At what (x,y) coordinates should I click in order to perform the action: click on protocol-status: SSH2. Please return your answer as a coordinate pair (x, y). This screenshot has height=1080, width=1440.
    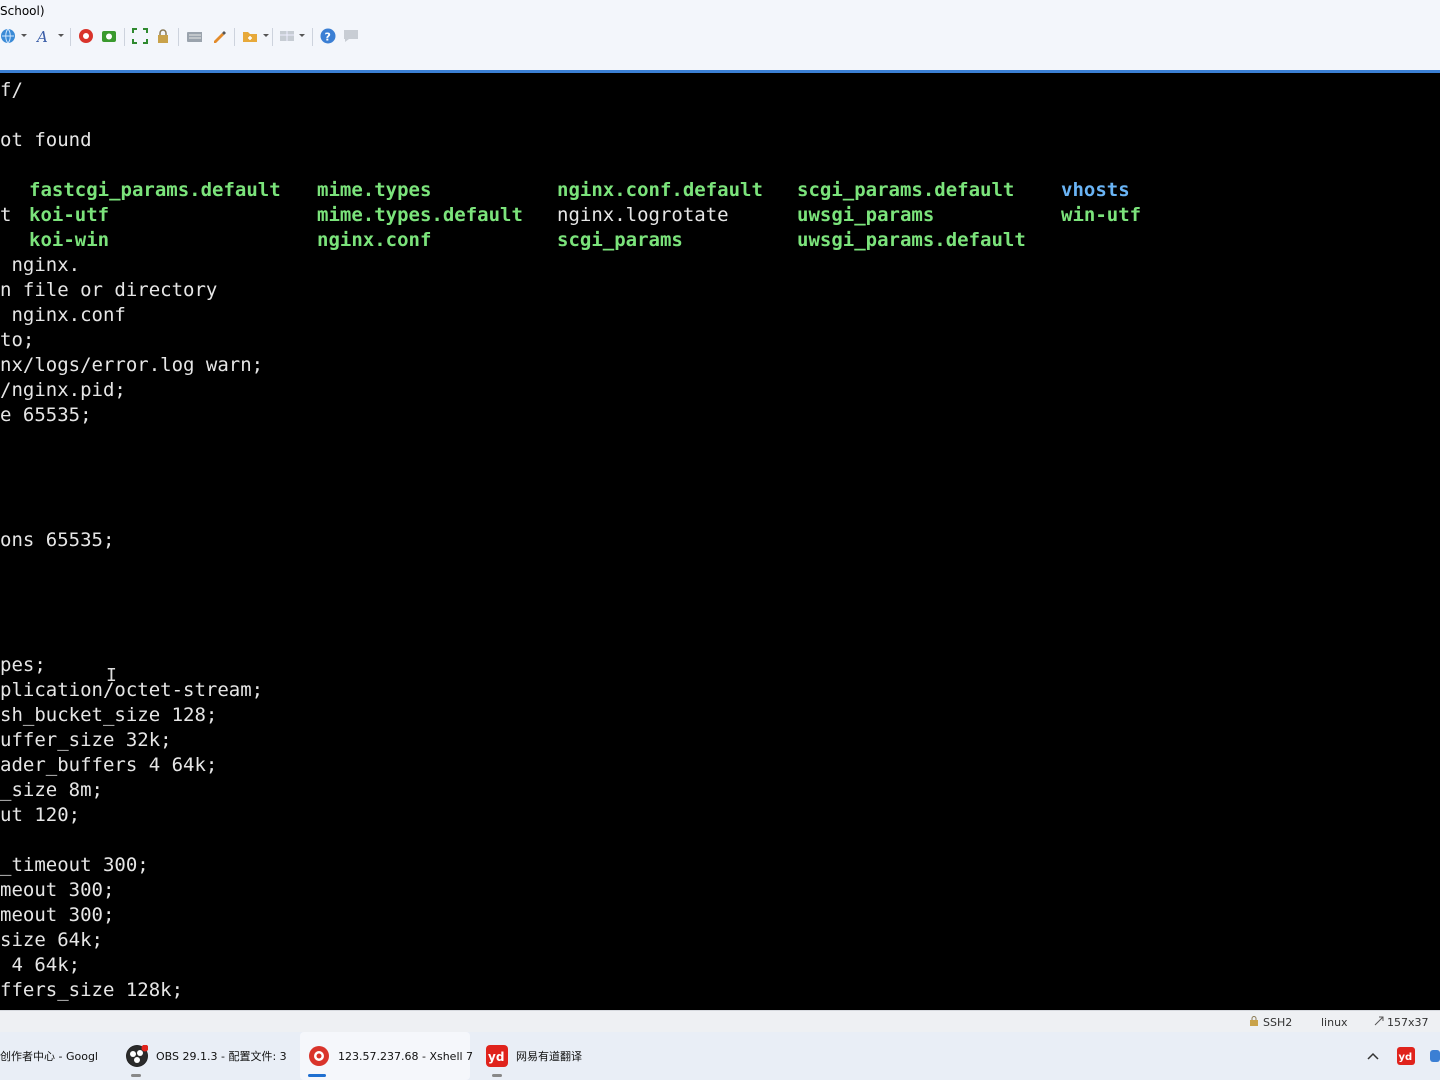
    Looking at the image, I should click on (1278, 1022).